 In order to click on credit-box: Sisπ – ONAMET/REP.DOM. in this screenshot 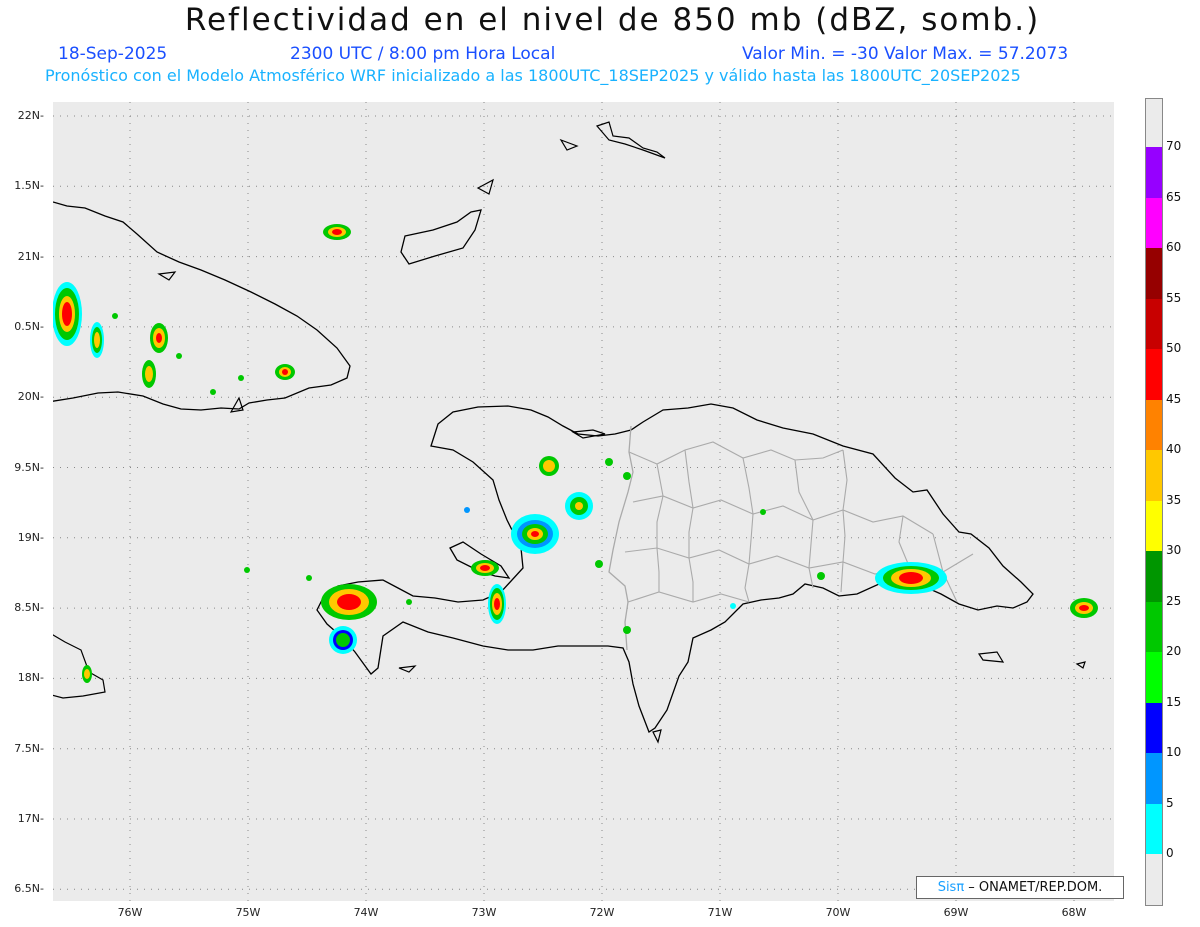, I will do `click(1020, 887)`.